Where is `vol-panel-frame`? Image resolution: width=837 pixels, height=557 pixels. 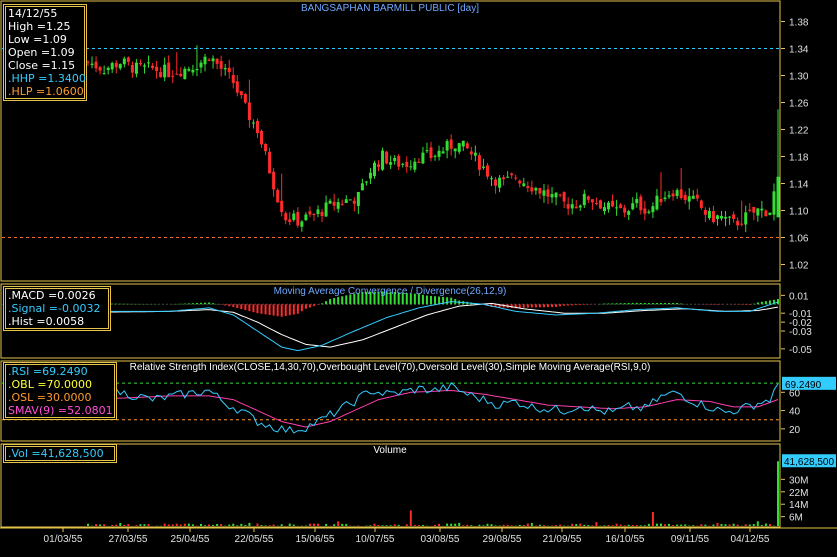
vol-panel-frame is located at coordinates (390, 485).